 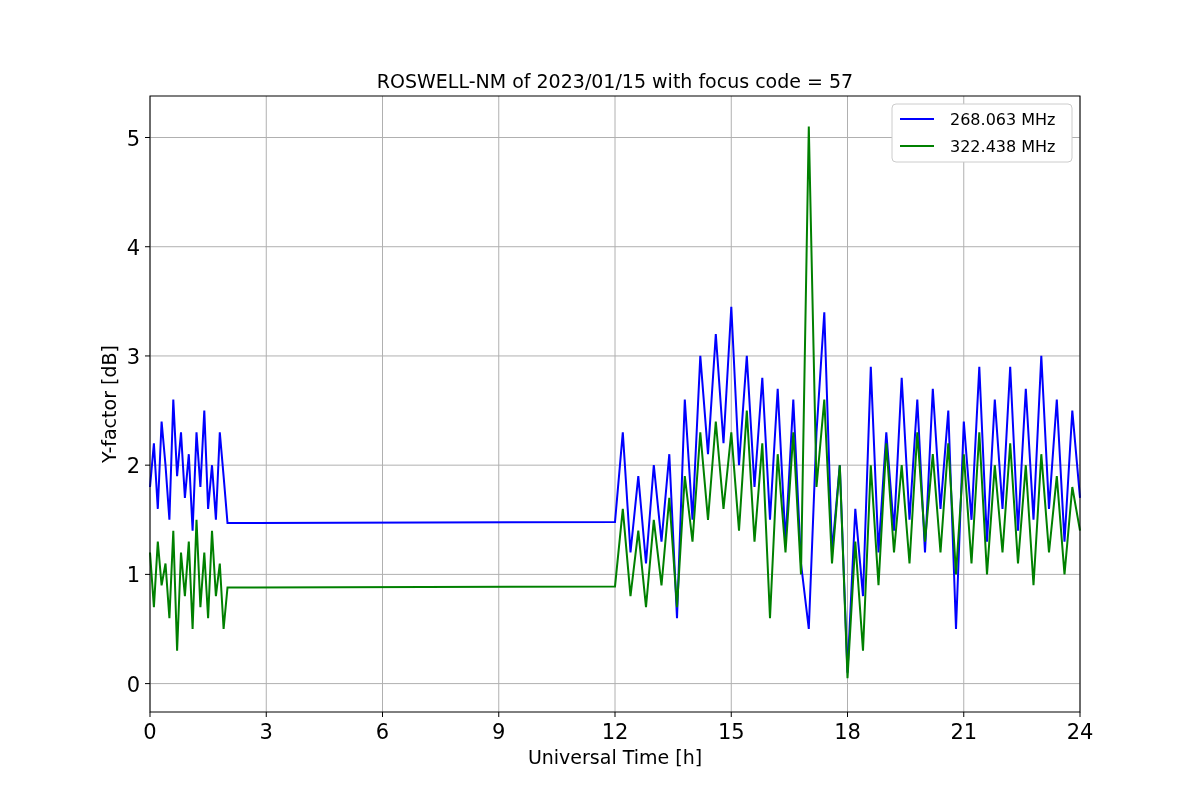 What do you see at coordinates (133, 575) in the screenshot?
I see `tick-label: 1` at bounding box center [133, 575].